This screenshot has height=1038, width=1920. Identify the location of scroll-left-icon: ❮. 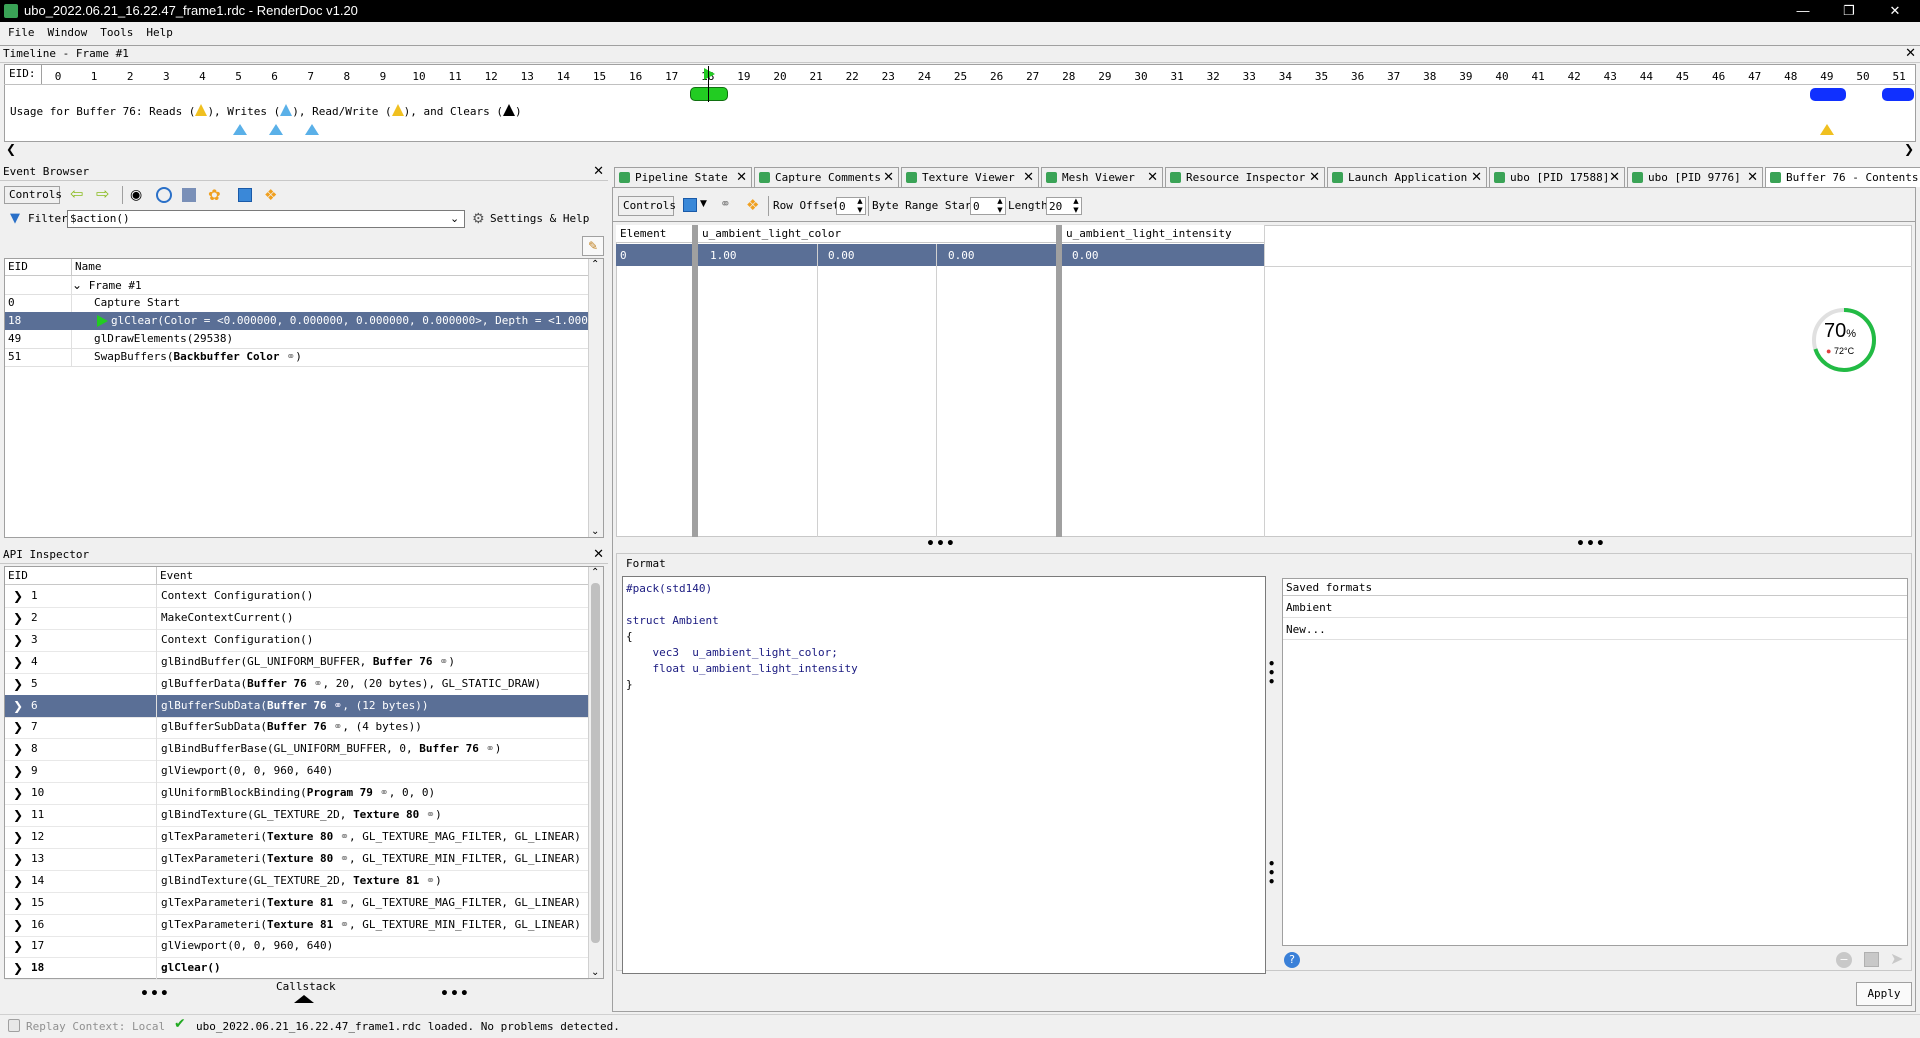
(11, 149).